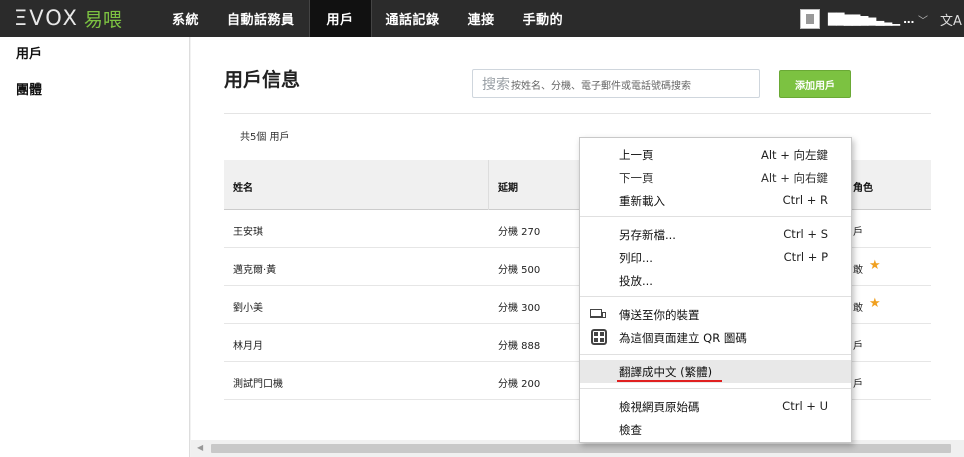  Describe the element at coordinates (805, 234) in the screenshot. I see `menu-shortcut: Ctrl + S` at that location.